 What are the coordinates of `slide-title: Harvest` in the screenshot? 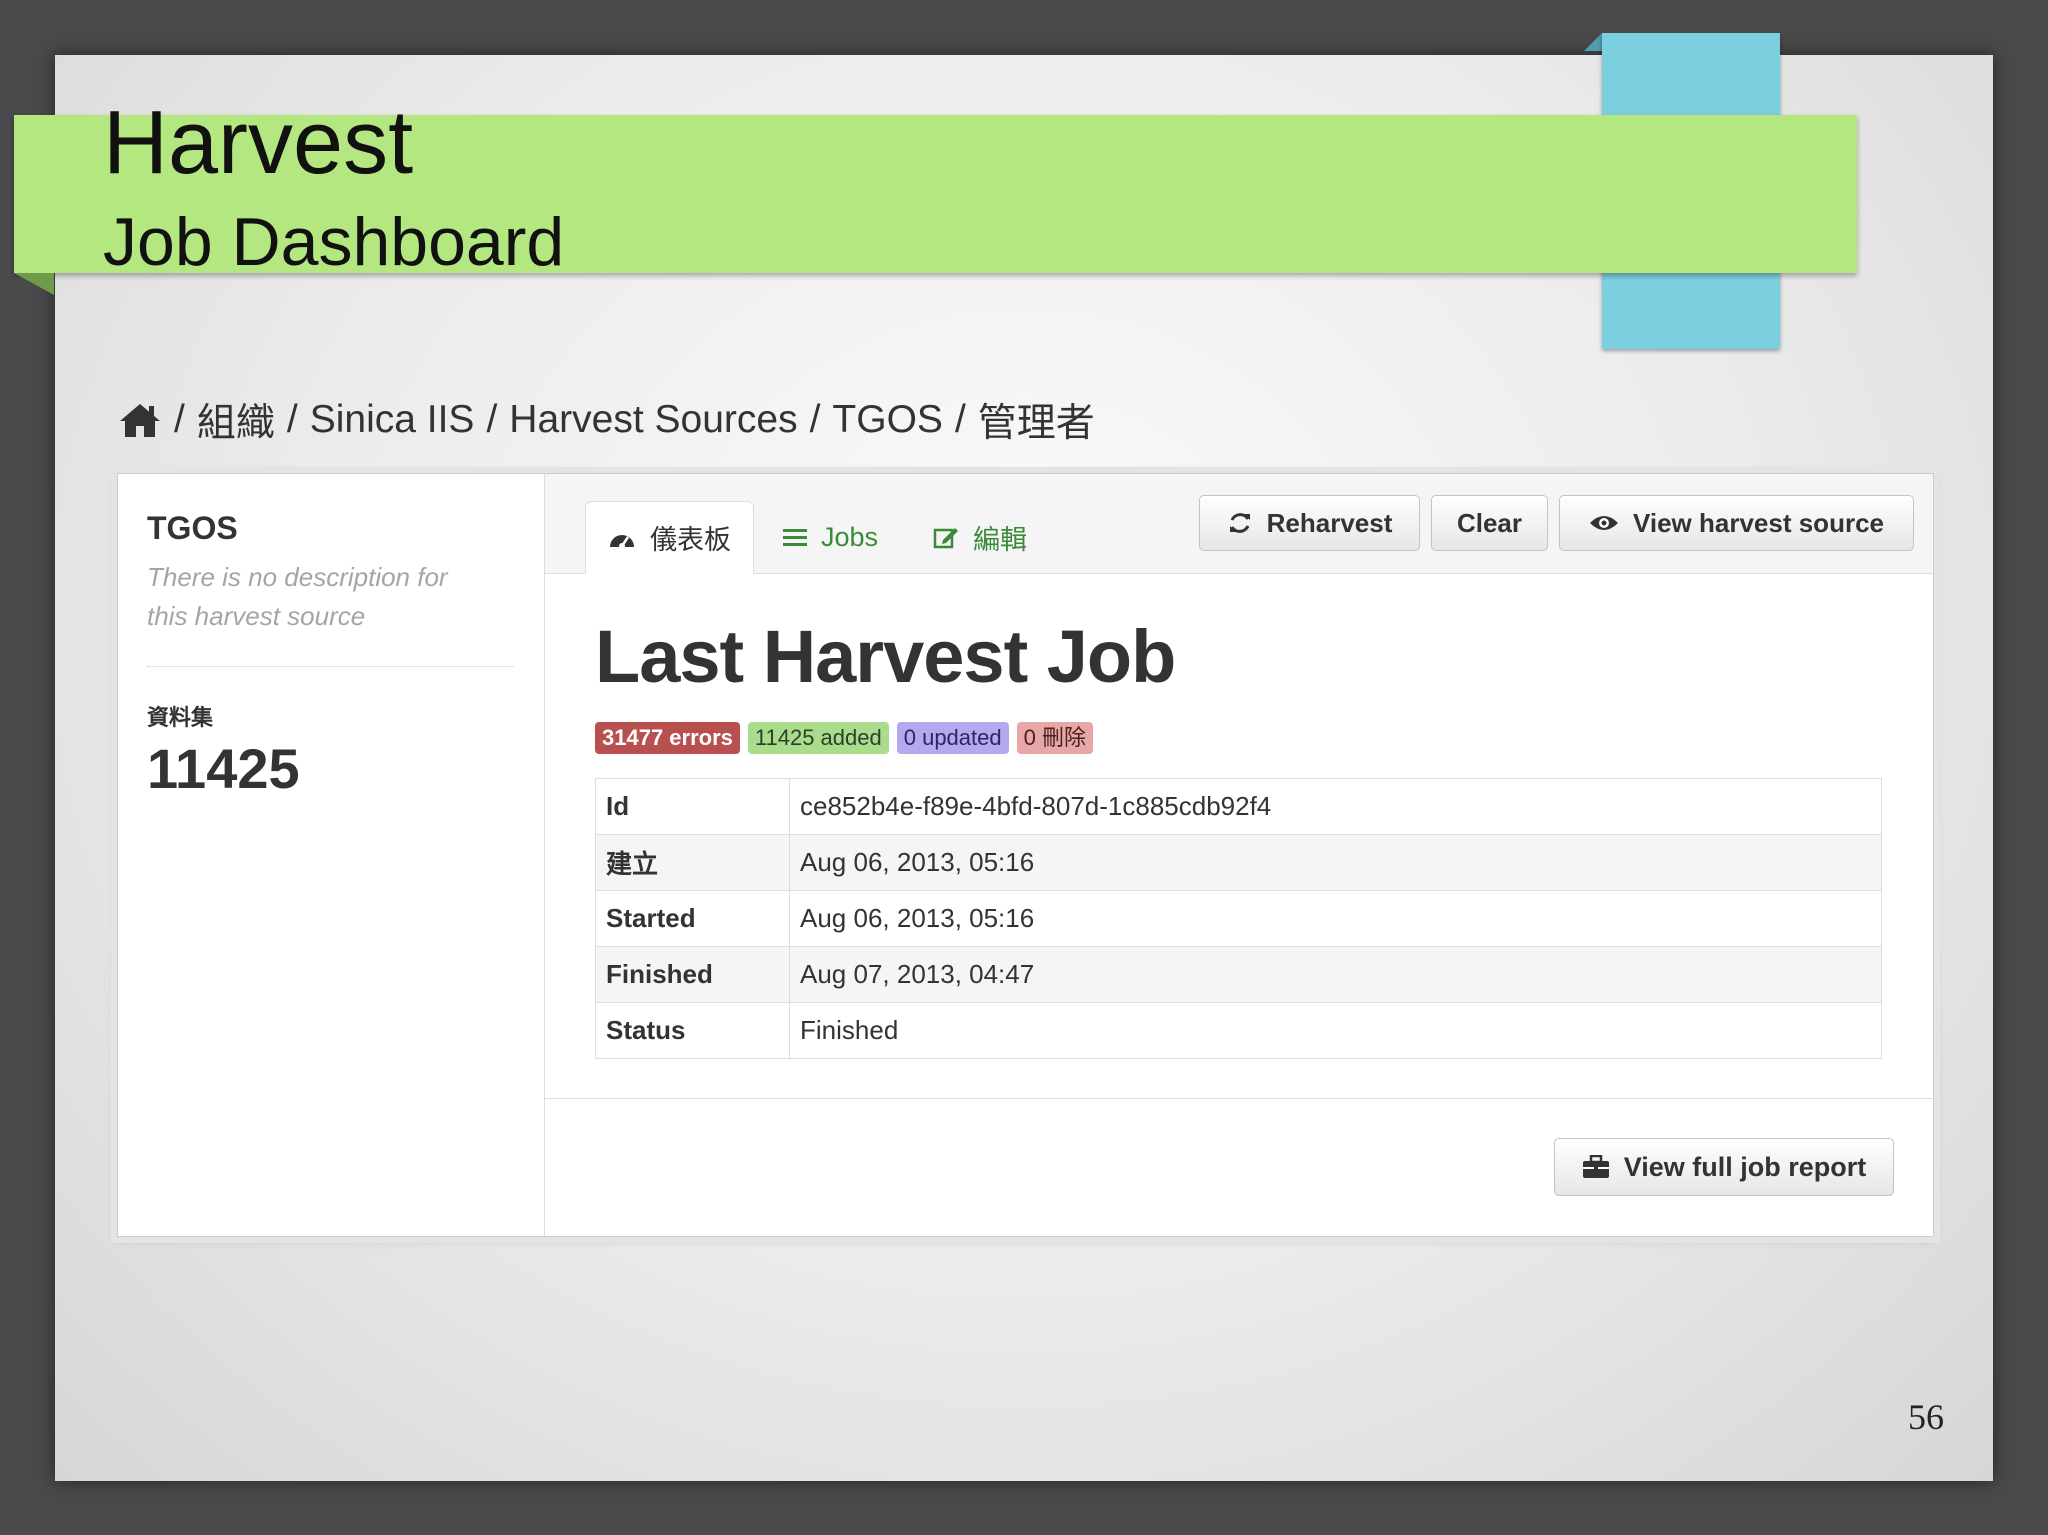 It's located at (258, 143).